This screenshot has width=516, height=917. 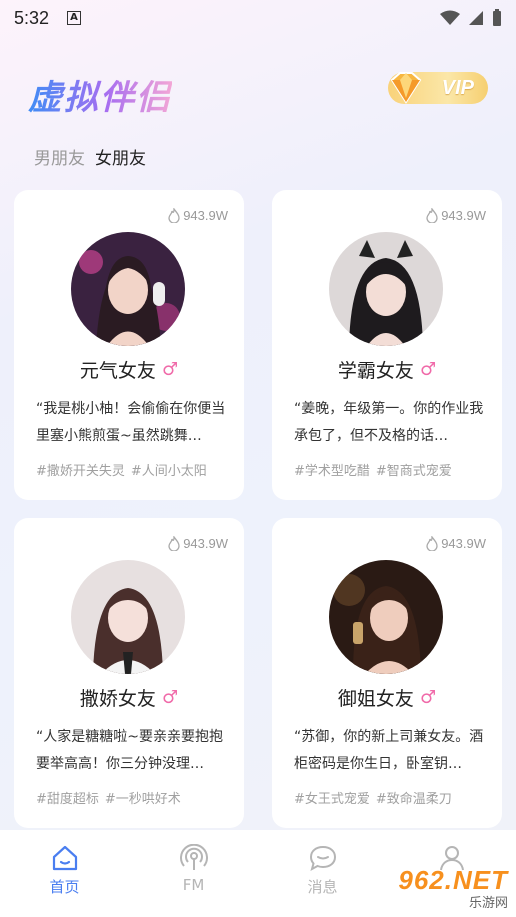 I want to click on app-title: 虚拟伴侣, so click(x=100, y=94).